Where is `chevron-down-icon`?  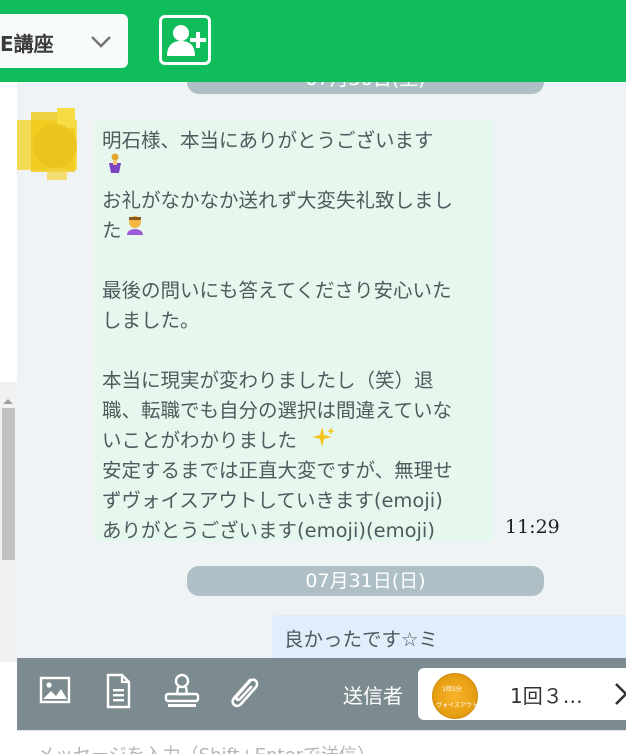
chevron-down-icon is located at coordinates (101, 43).